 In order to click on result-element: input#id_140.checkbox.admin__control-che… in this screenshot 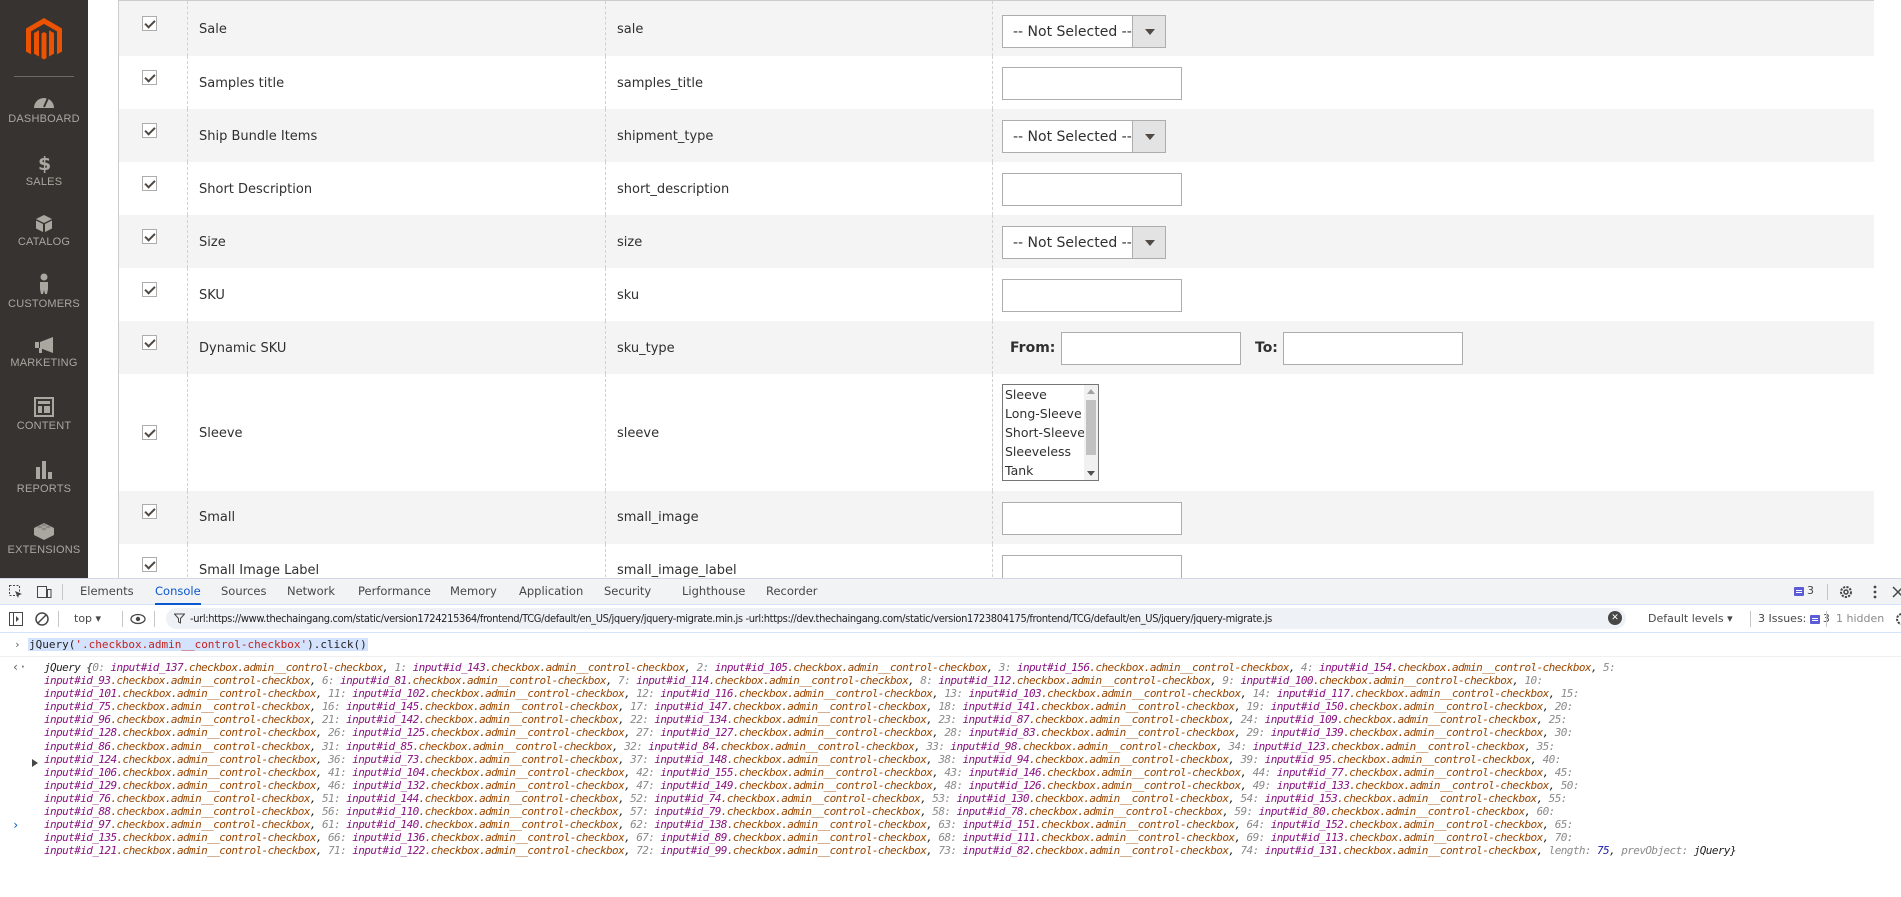, I will do `click(482, 824)`.